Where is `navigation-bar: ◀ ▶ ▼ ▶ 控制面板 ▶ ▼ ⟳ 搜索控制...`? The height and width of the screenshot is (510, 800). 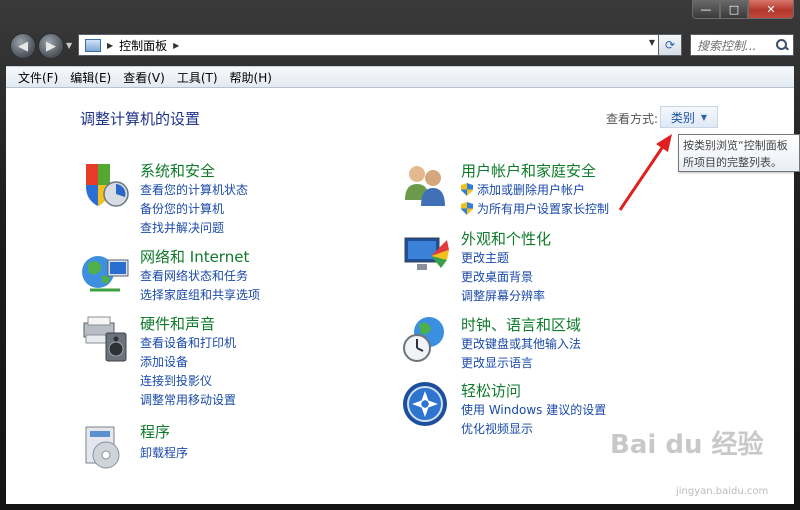 navigation-bar: ◀ ▶ ▼ ▶ 控制面板 ▶ ▼ ⟳ 搜索控制... is located at coordinates (400, 46).